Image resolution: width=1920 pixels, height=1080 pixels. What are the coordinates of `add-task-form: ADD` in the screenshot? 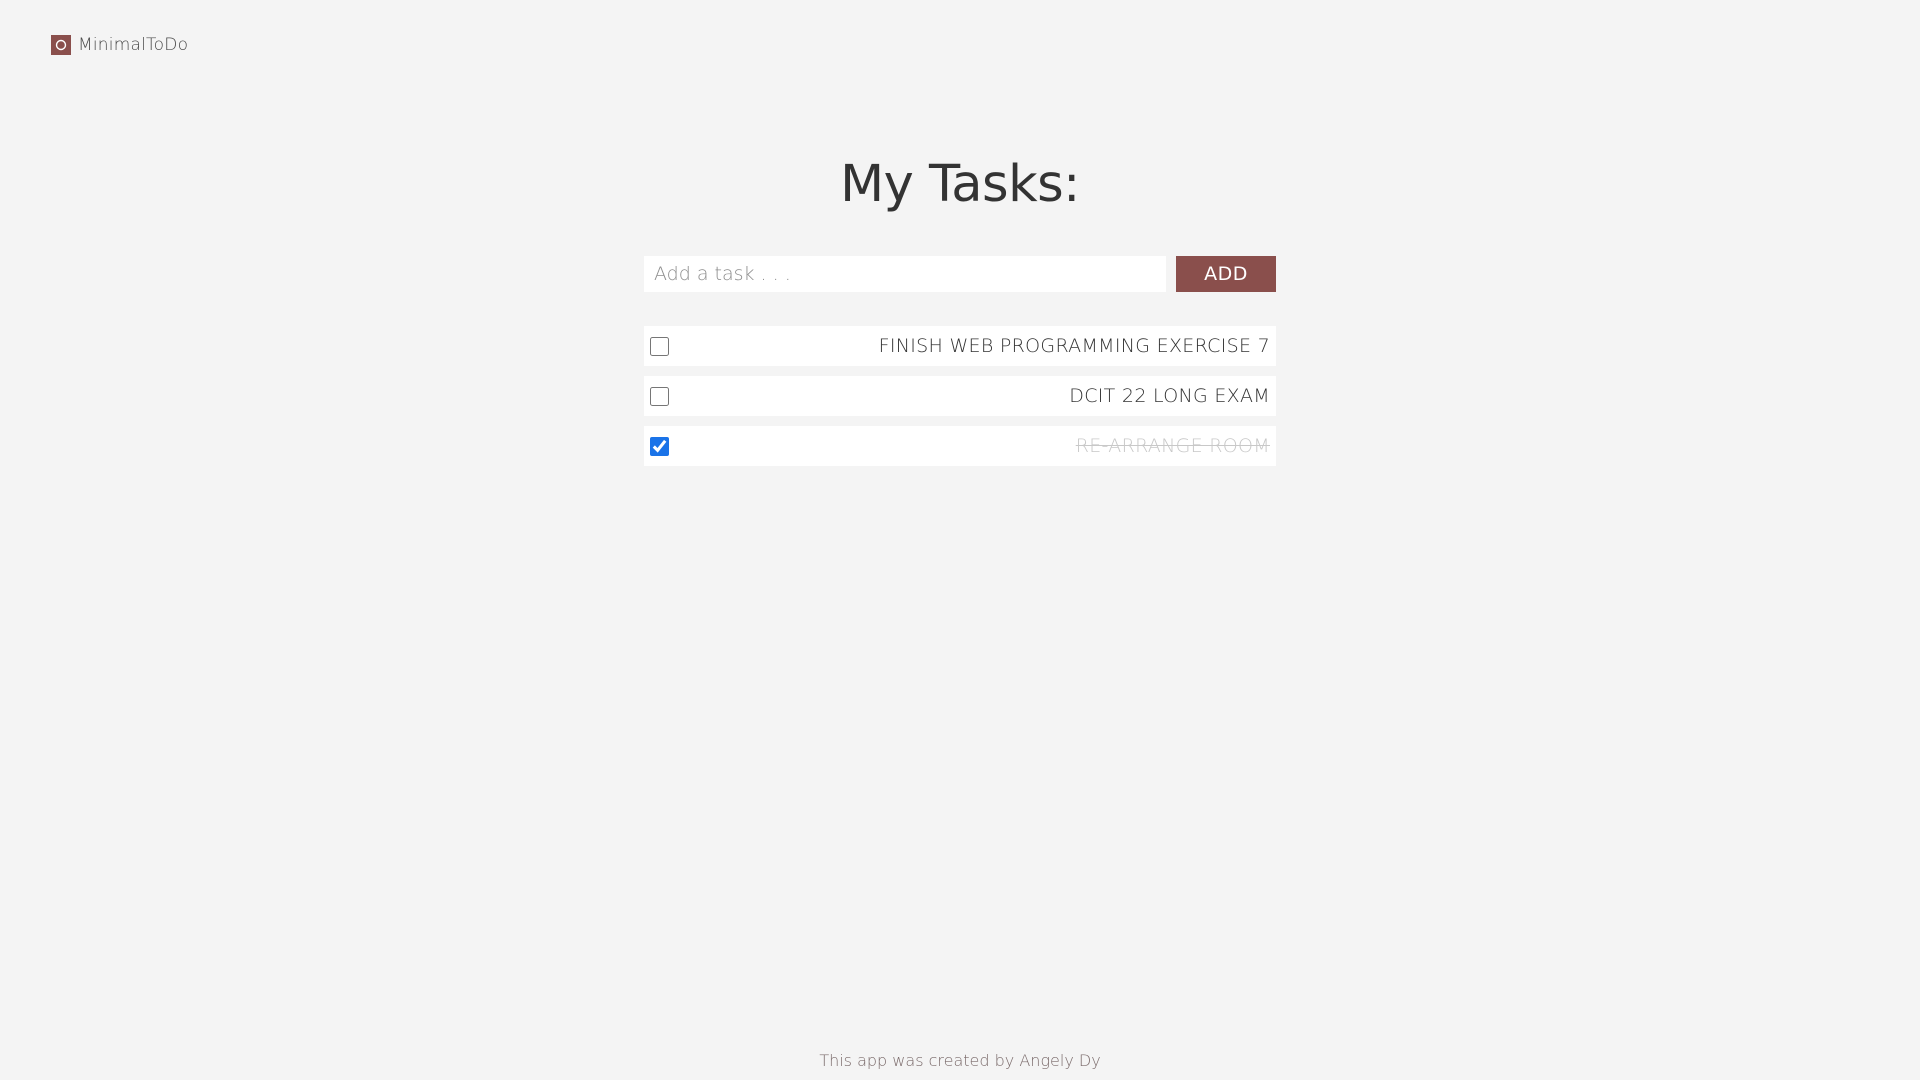 It's located at (960, 274).